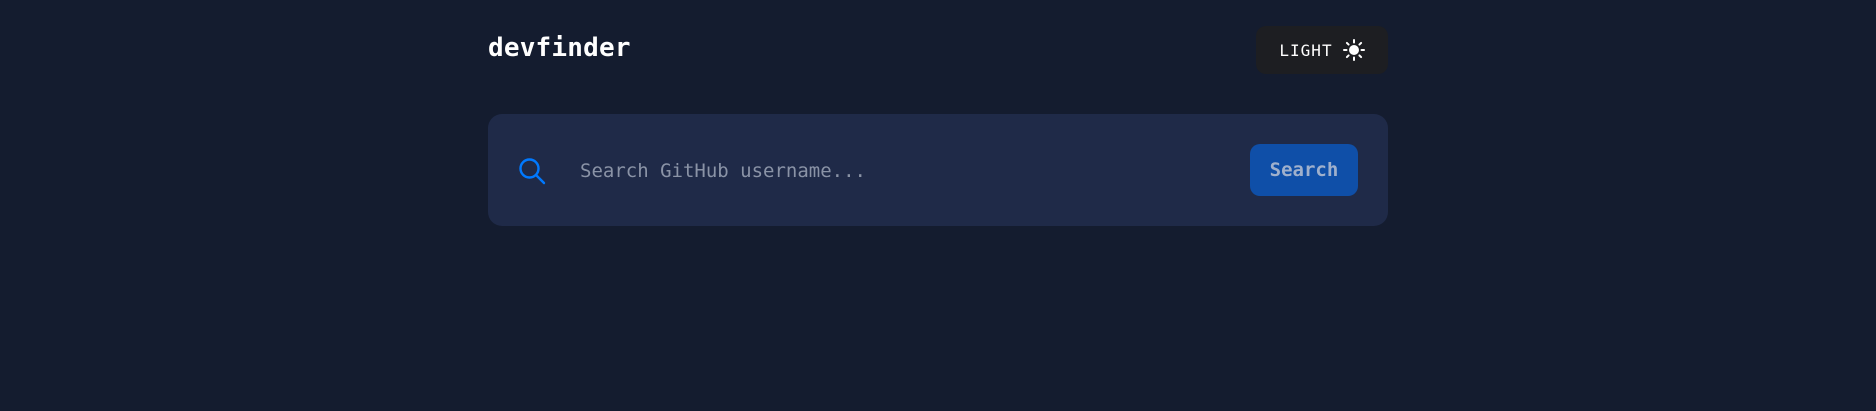  I want to click on search-bar: Search, so click(938, 170).